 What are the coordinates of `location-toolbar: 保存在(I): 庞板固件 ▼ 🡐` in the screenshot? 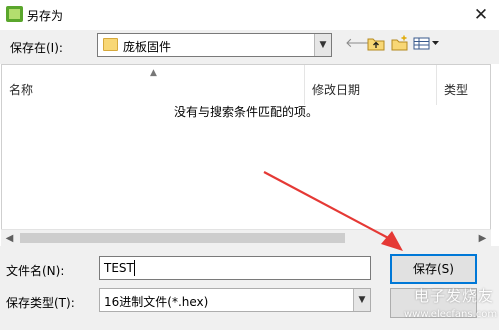 It's located at (249, 47).